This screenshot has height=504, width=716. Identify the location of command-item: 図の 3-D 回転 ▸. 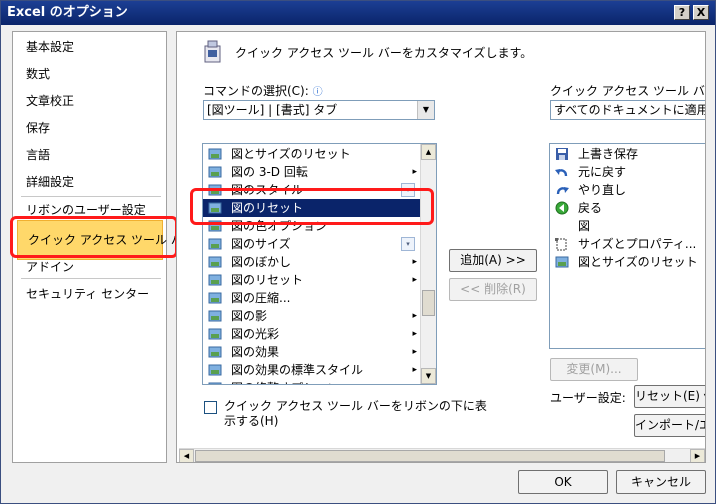
(312, 172).